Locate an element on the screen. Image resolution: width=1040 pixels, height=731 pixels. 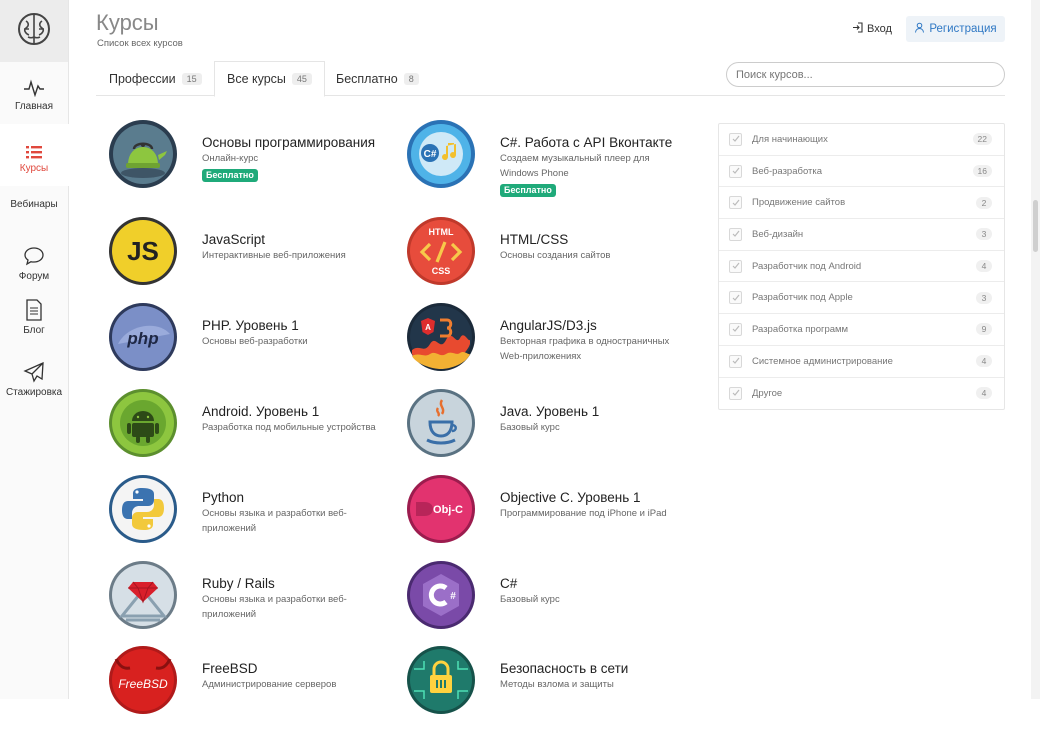
logo is located at coordinates (34, 31).